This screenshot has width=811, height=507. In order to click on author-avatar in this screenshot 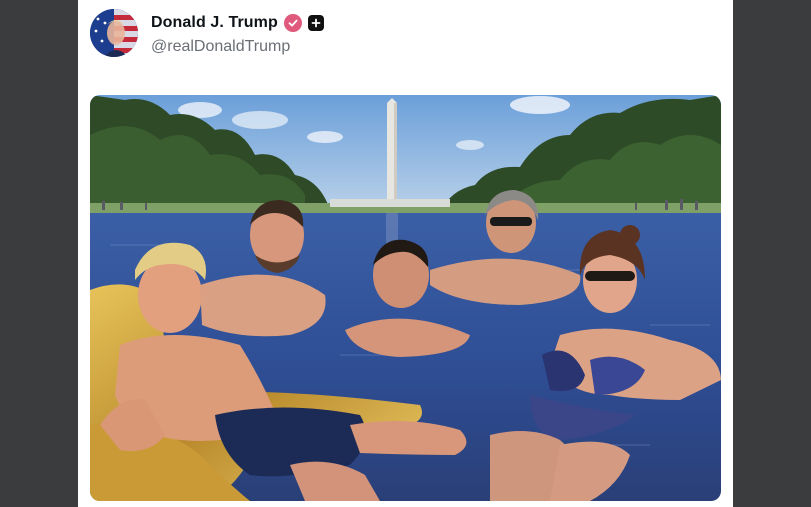, I will do `click(114, 33)`.